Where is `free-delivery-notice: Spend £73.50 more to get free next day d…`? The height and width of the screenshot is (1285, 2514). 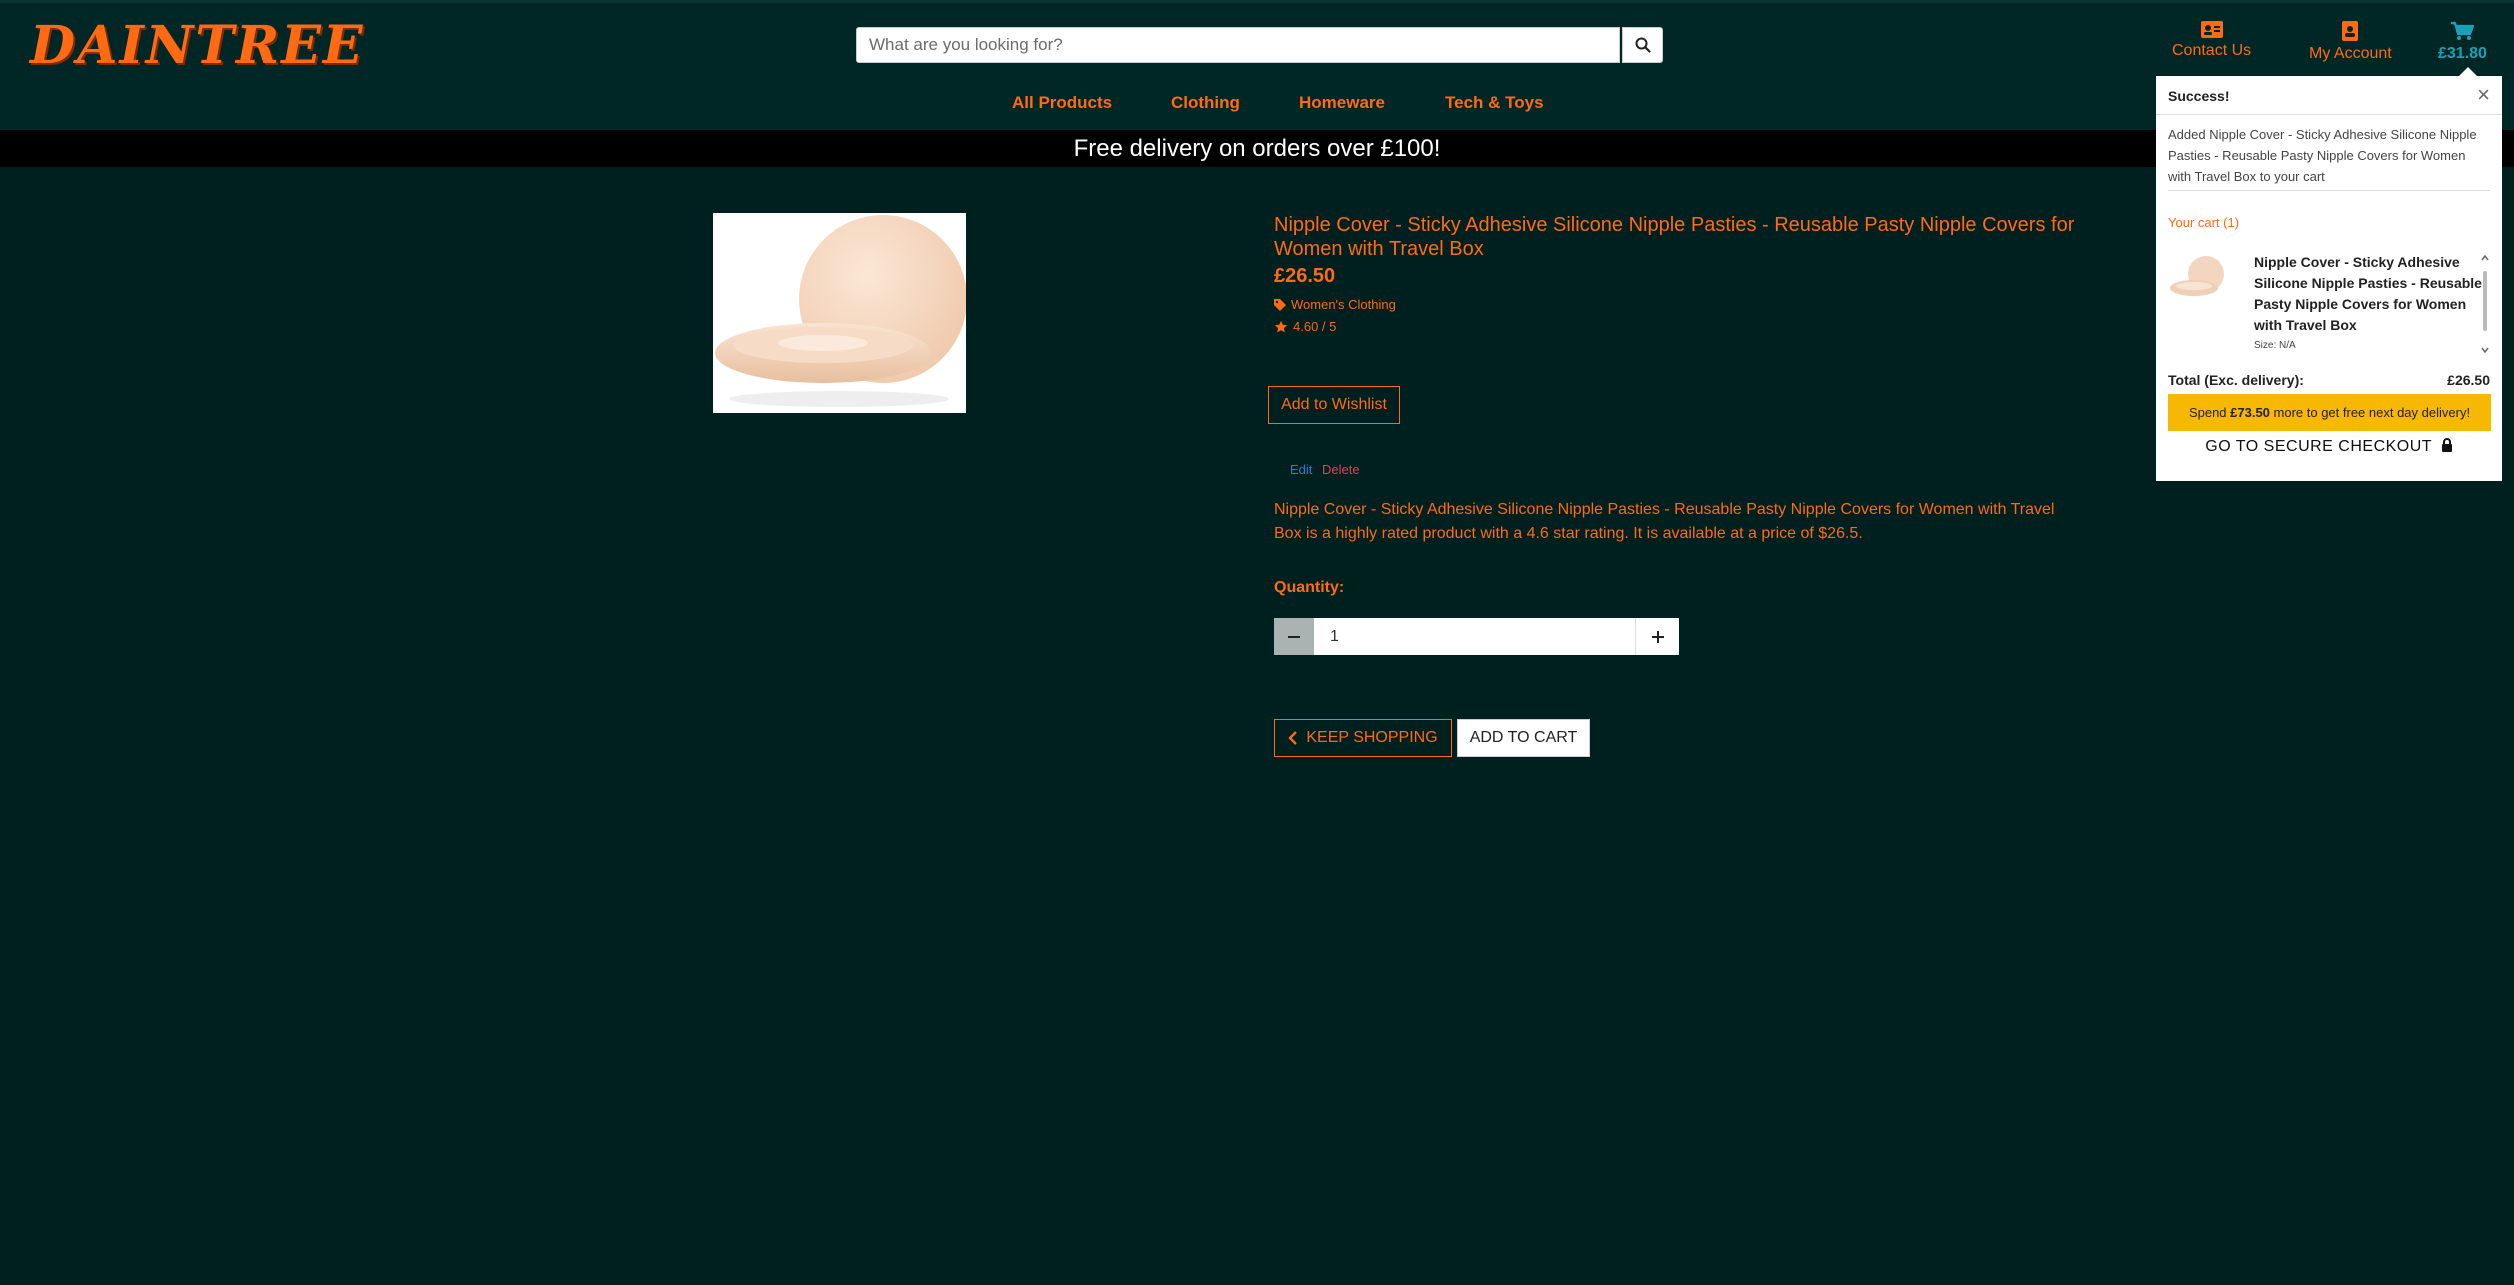
free-delivery-notice: Spend £73.50 more to get free next day d… is located at coordinates (2329, 412).